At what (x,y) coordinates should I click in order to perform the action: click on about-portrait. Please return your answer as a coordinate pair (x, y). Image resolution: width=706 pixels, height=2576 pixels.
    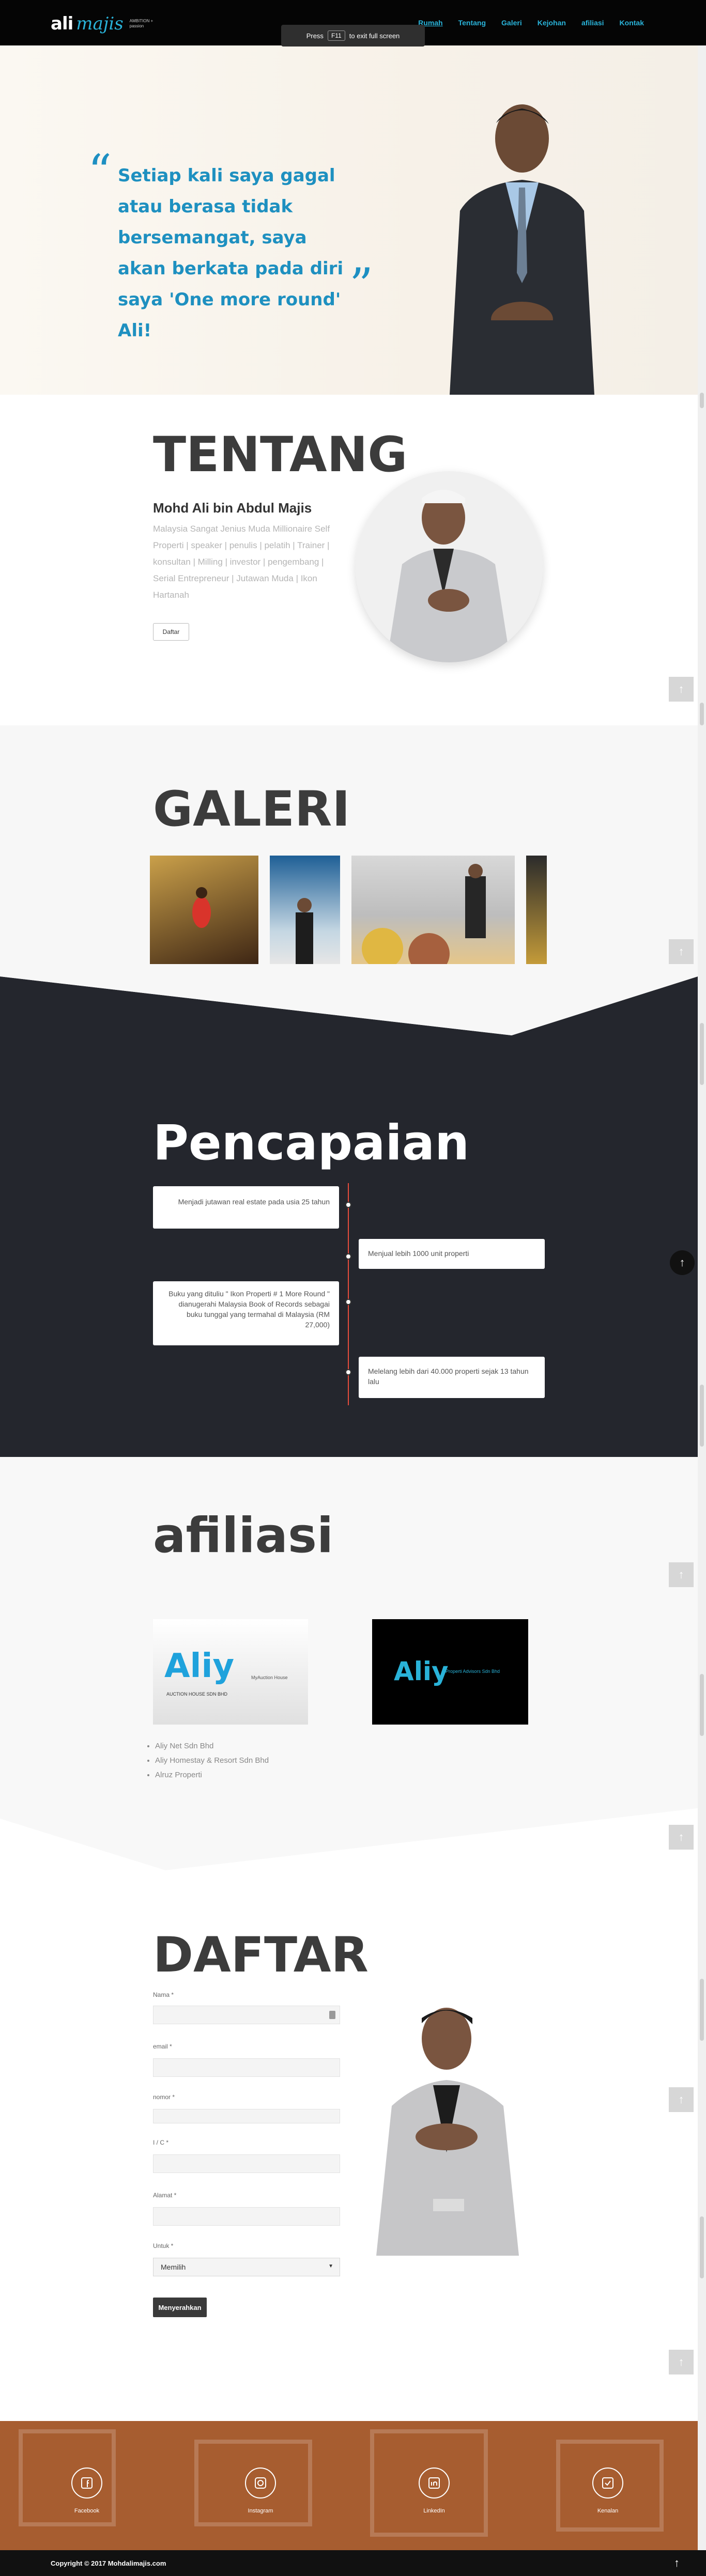
    Looking at the image, I should click on (450, 566).